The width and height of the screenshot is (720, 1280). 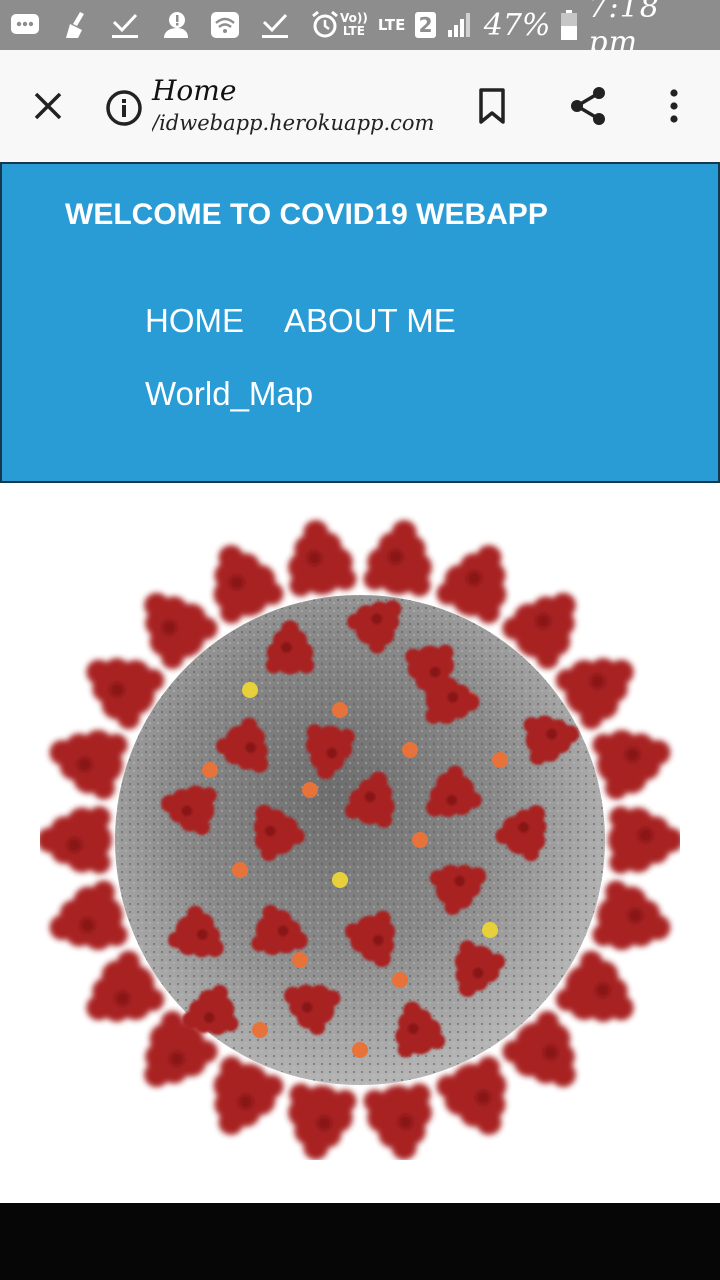 I want to click on address-bar: Home /idwebapp.herokuapp.com, so click(x=302, y=106).